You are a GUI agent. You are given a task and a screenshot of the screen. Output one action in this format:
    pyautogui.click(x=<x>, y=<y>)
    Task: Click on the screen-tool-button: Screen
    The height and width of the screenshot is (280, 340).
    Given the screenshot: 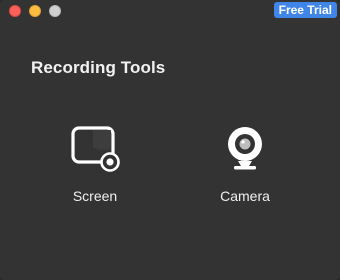 What is the action you would take?
    pyautogui.click(x=95, y=163)
    